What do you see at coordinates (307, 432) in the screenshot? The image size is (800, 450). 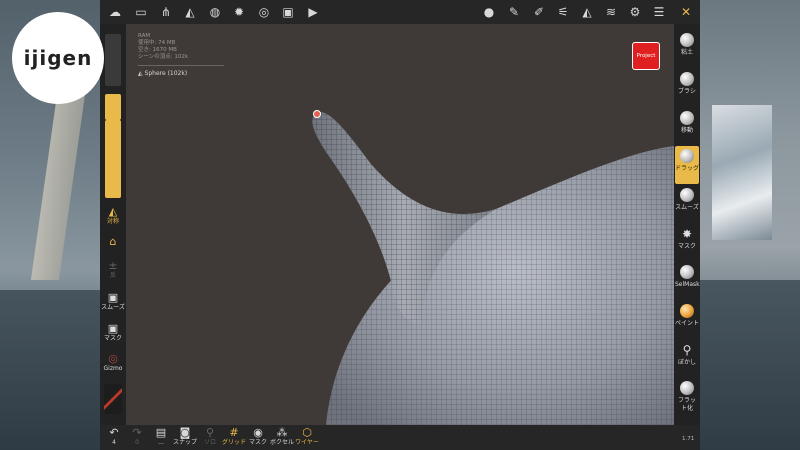 I see `wireframe-icon: ⬡` at bounding box center [307, 432].